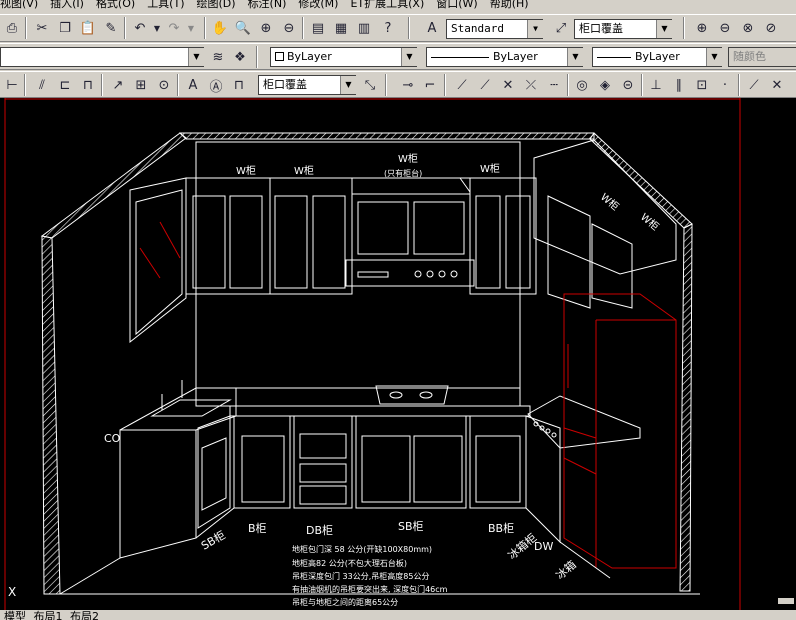 The image size is (796, 620). I want to click on redo-dropdown-icon: ▼, so click(191, 28).